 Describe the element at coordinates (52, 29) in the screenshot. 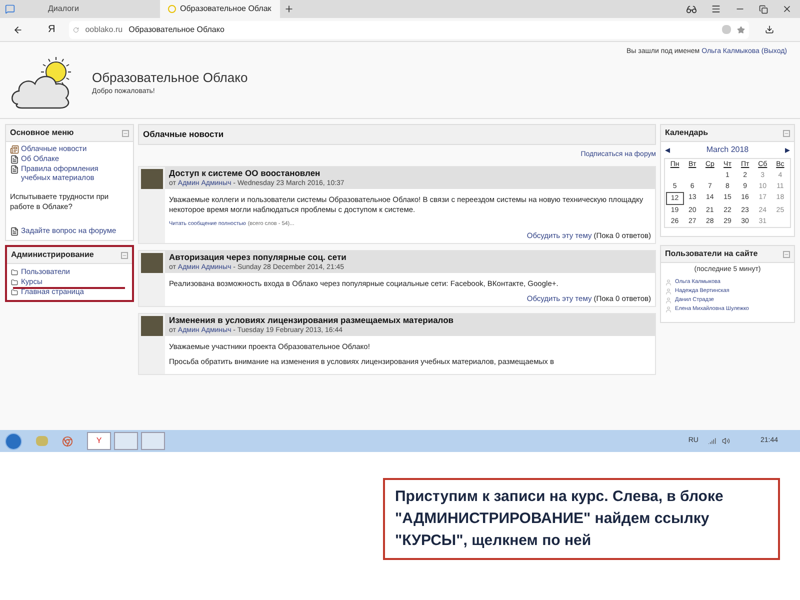

I see `browser-logo: Я` at that location.